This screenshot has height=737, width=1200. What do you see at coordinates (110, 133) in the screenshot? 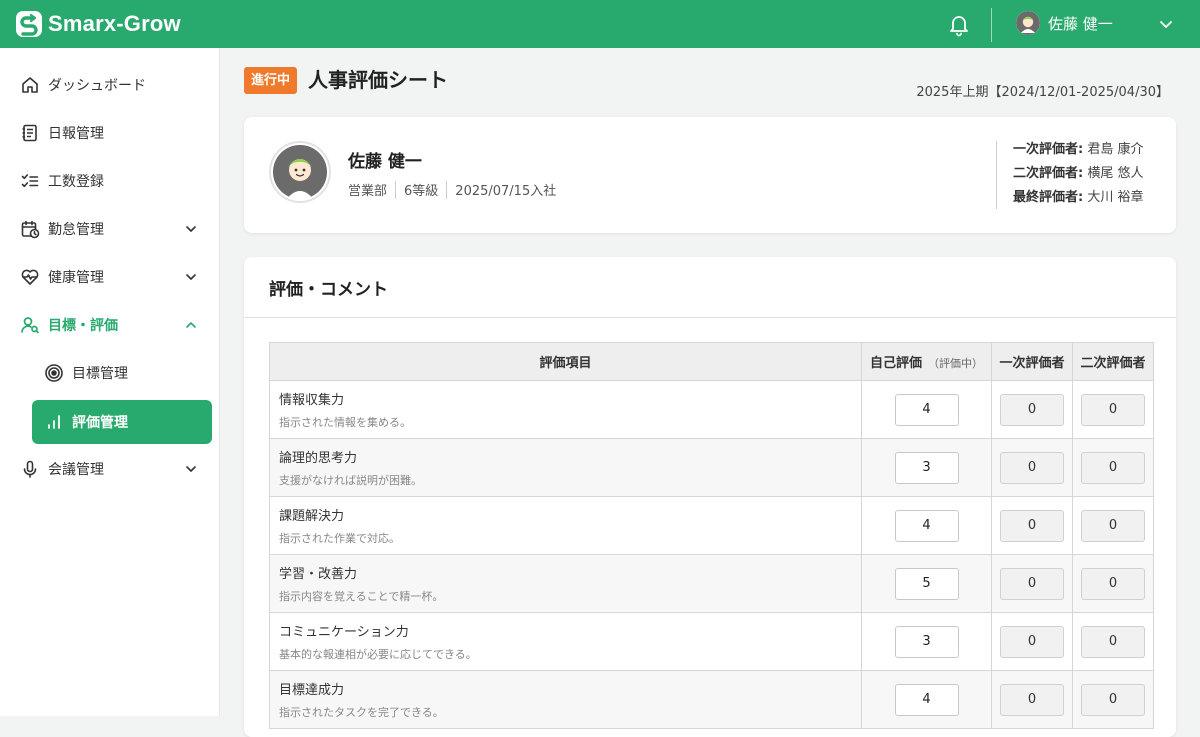
I see `sidebar-item-daily-report: 日報管理` at bounding box center [110, 133].